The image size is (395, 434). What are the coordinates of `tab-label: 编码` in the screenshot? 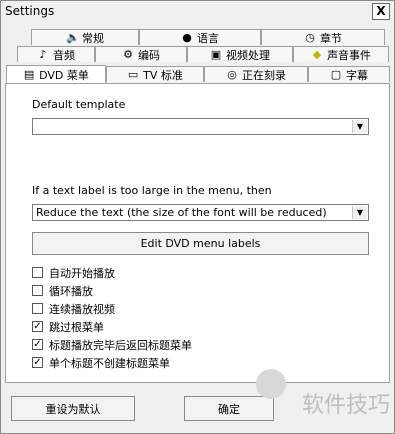 It's located at (149, 55).